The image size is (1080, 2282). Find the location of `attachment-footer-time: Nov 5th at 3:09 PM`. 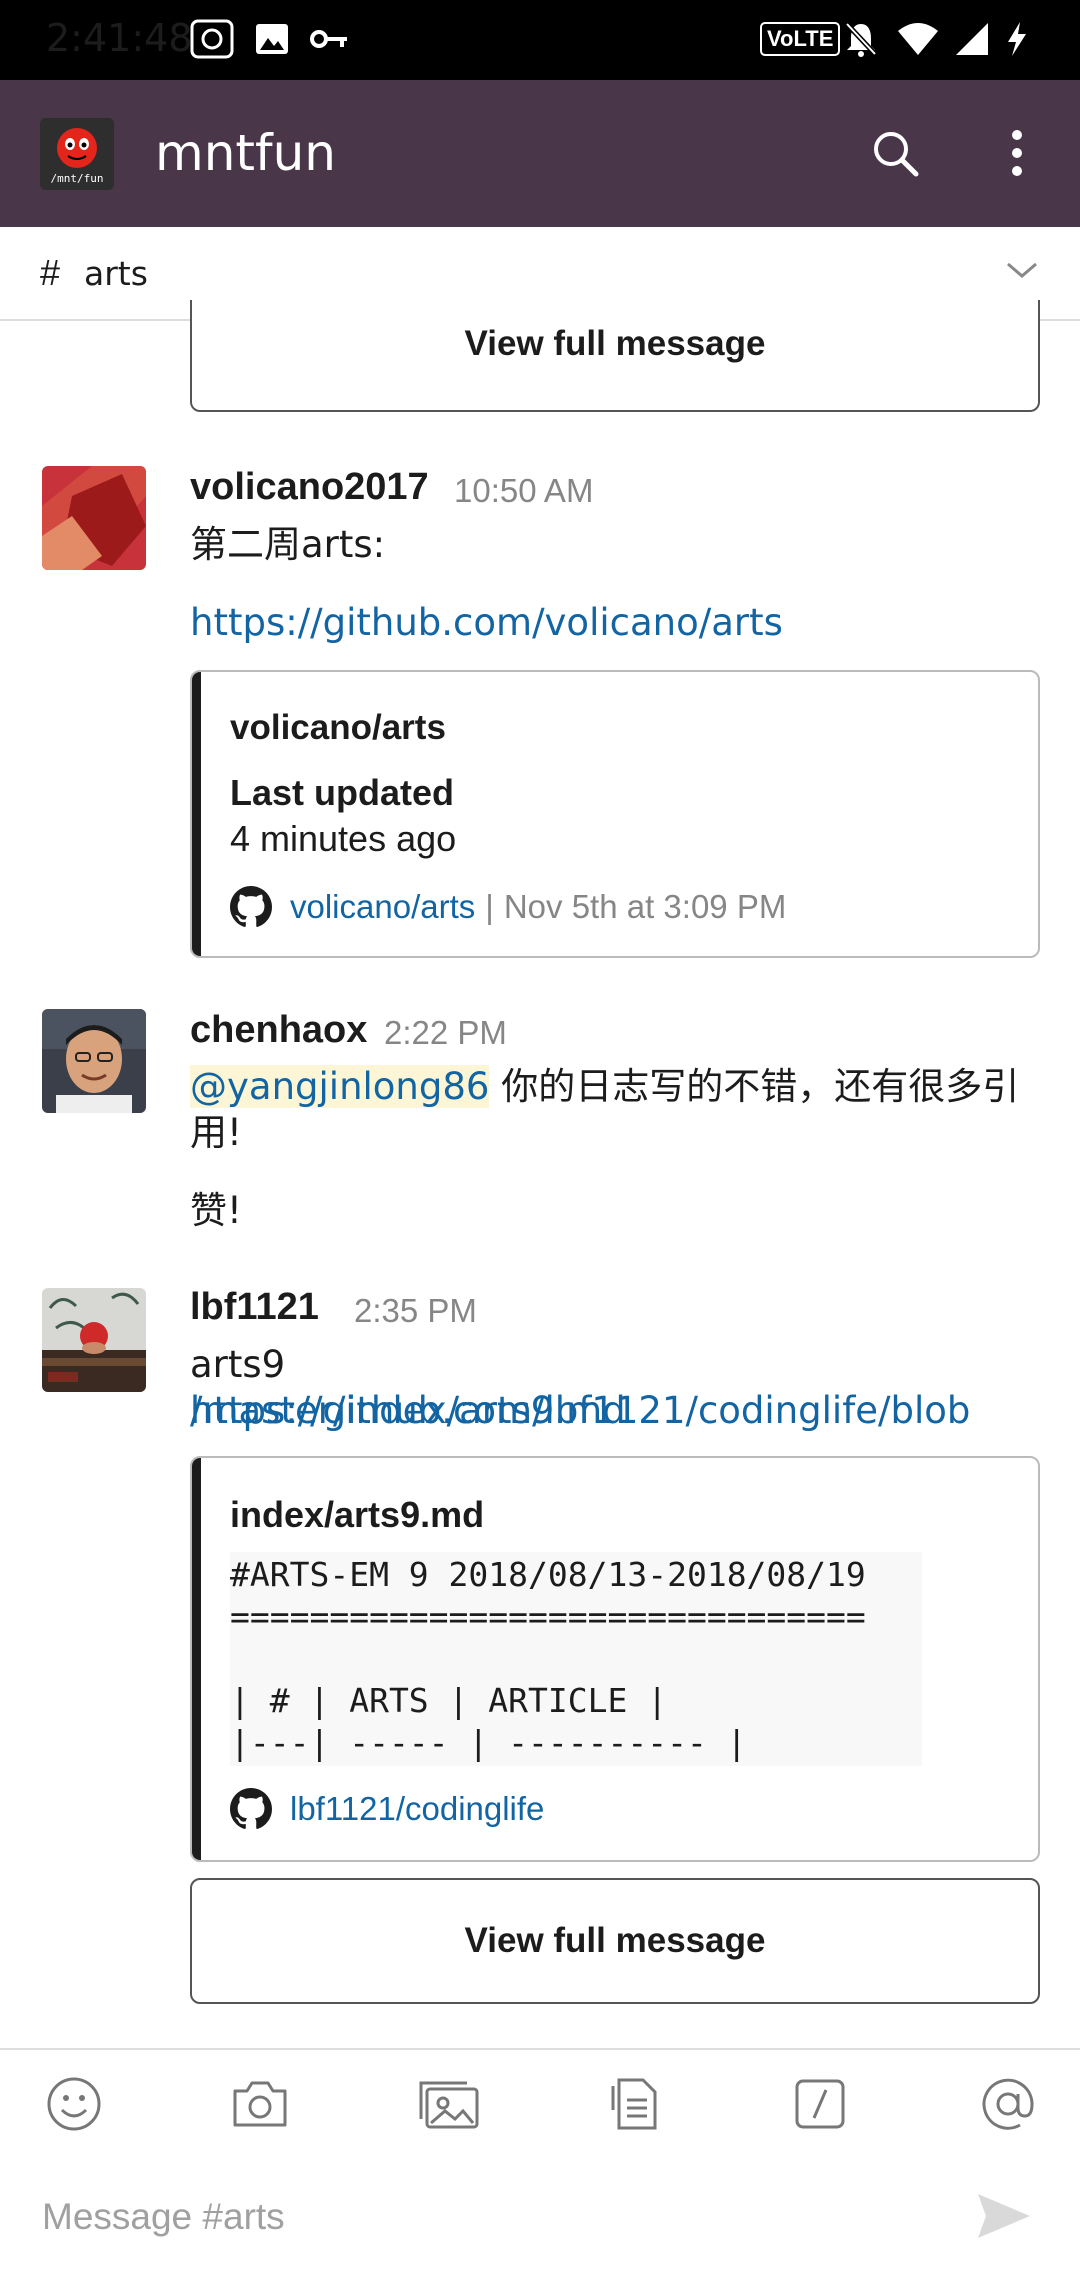

attachment-footer-time: Nov 5th at 3:09 PM is located at coordinates (645, 906).